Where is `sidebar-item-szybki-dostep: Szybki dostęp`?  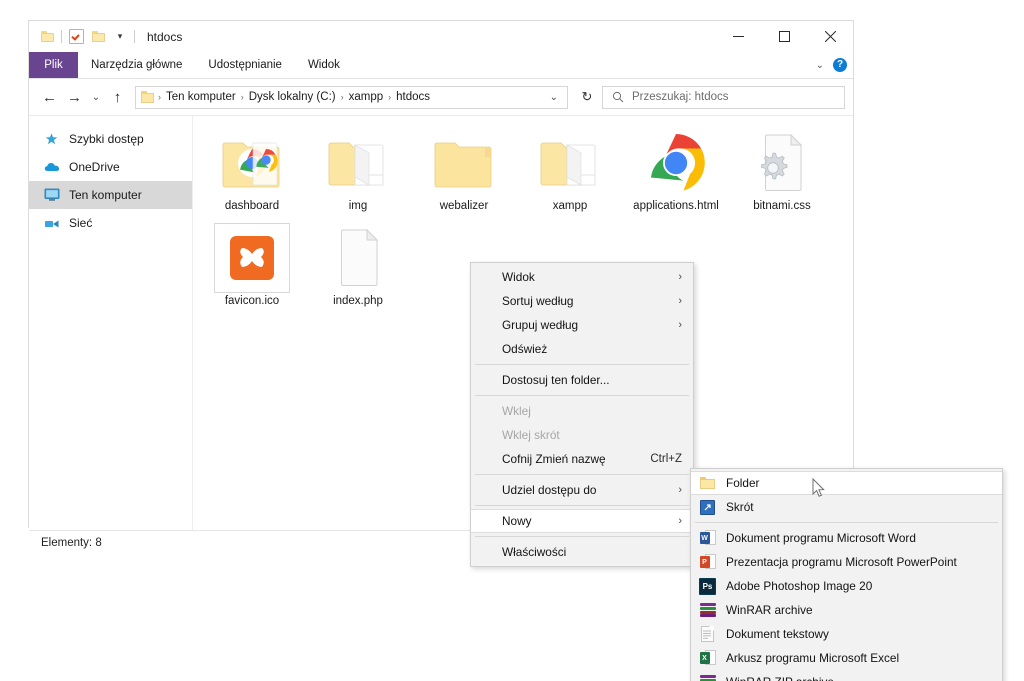
sidebar-item-szybki-dostep: Szybki dostęp is located at coordinates (110, 139).